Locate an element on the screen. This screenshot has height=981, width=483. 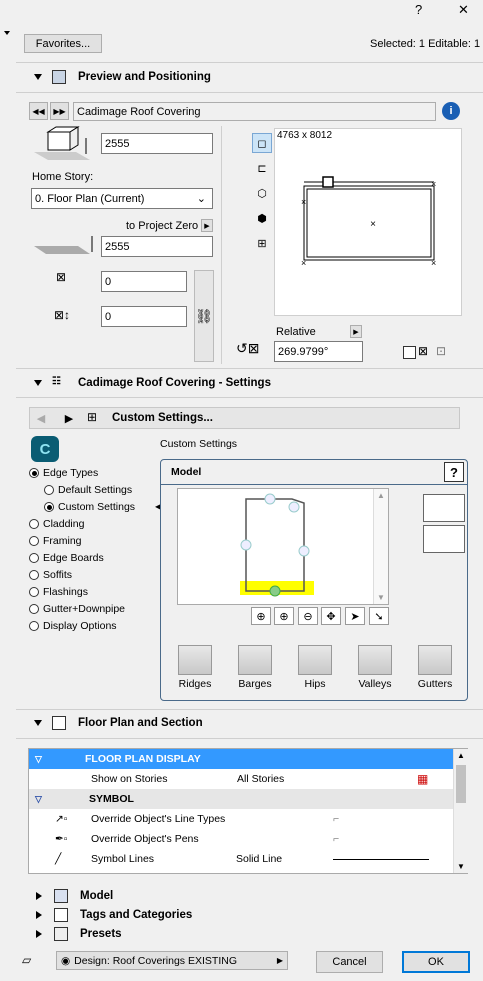
model-panel-title: Model is located at coordinates (186, 472).